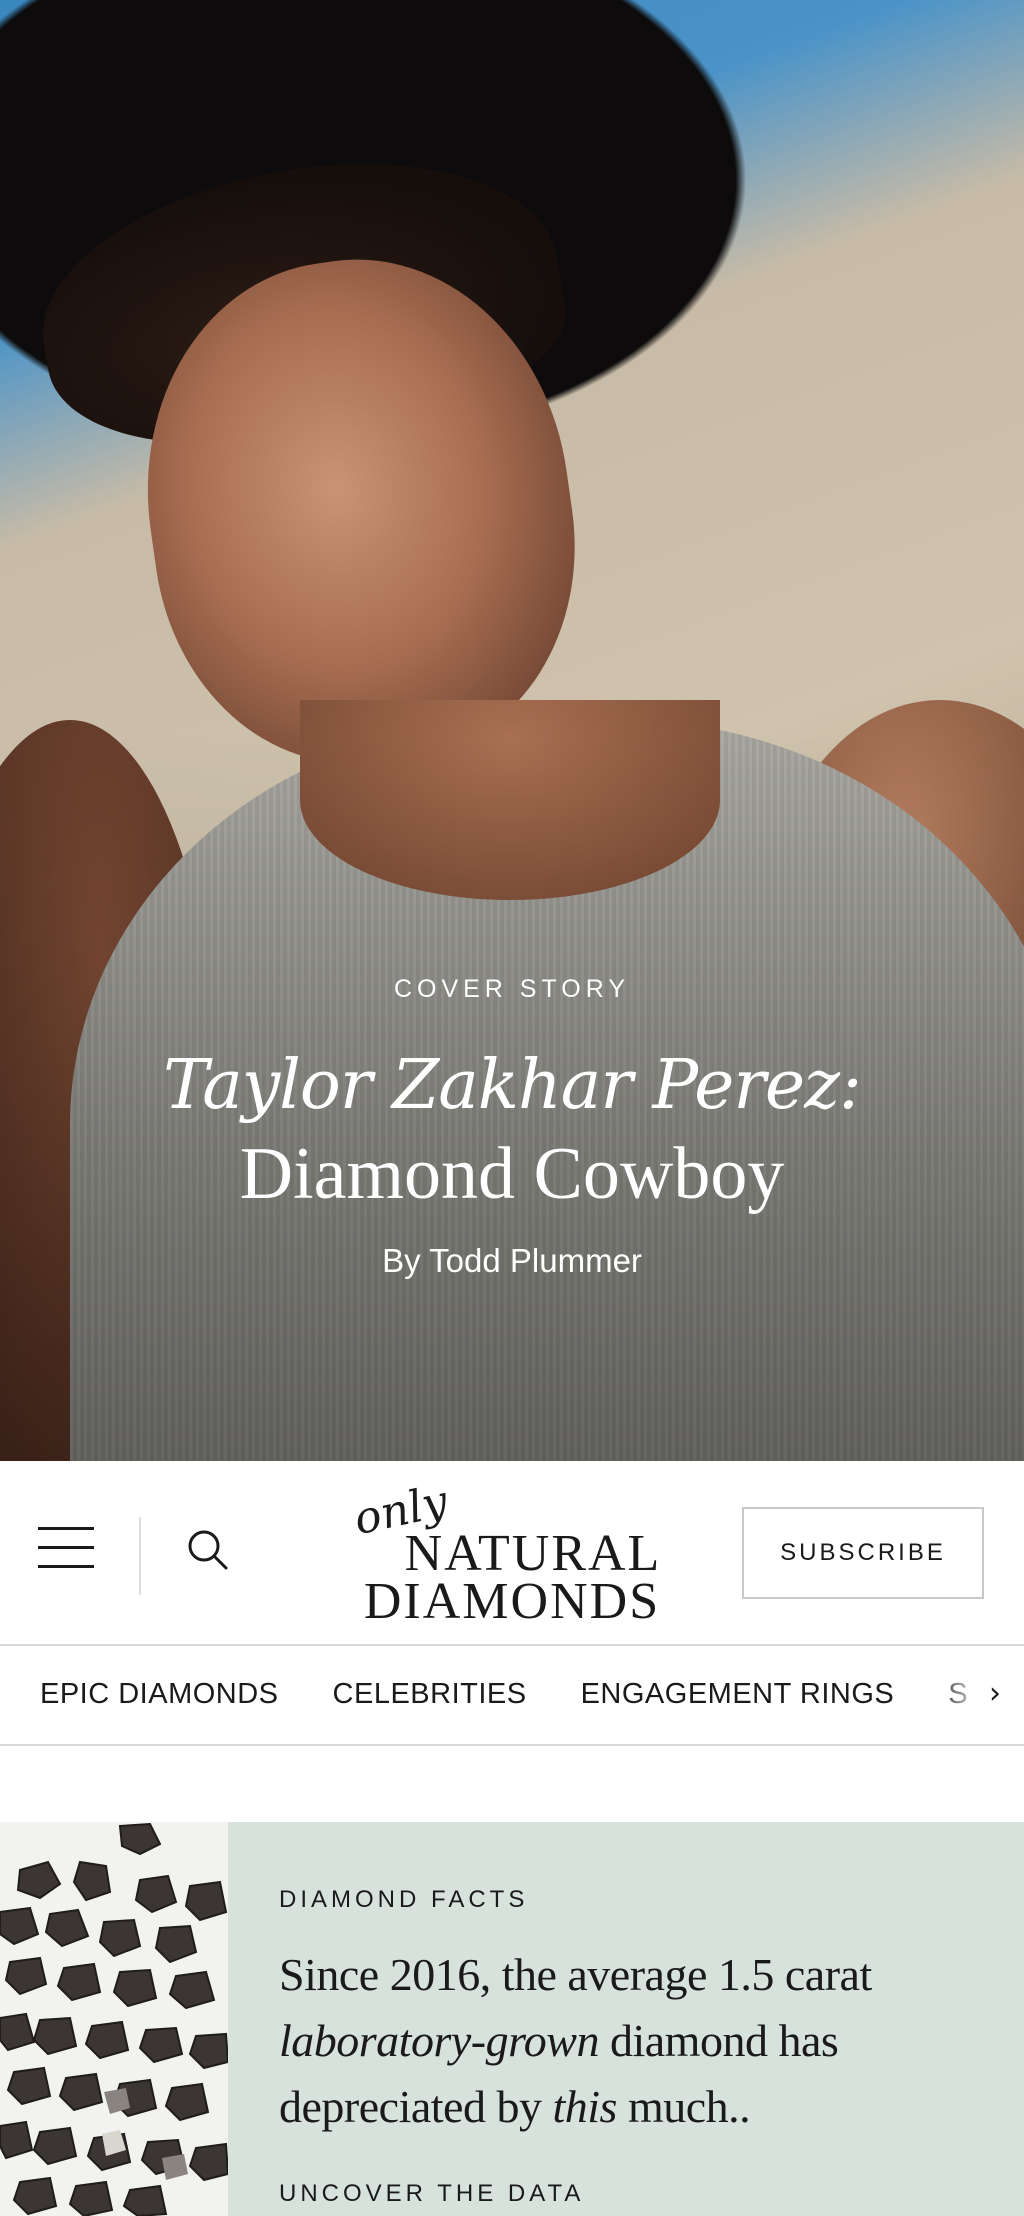 This screenshot has width=1024, height=2216. What do you see at coordinates (159, 1694) in the screenshot?
I see `nav-item-epic-diamonds: EPIC DIAMONDS` at bounding box center [159, 1694].